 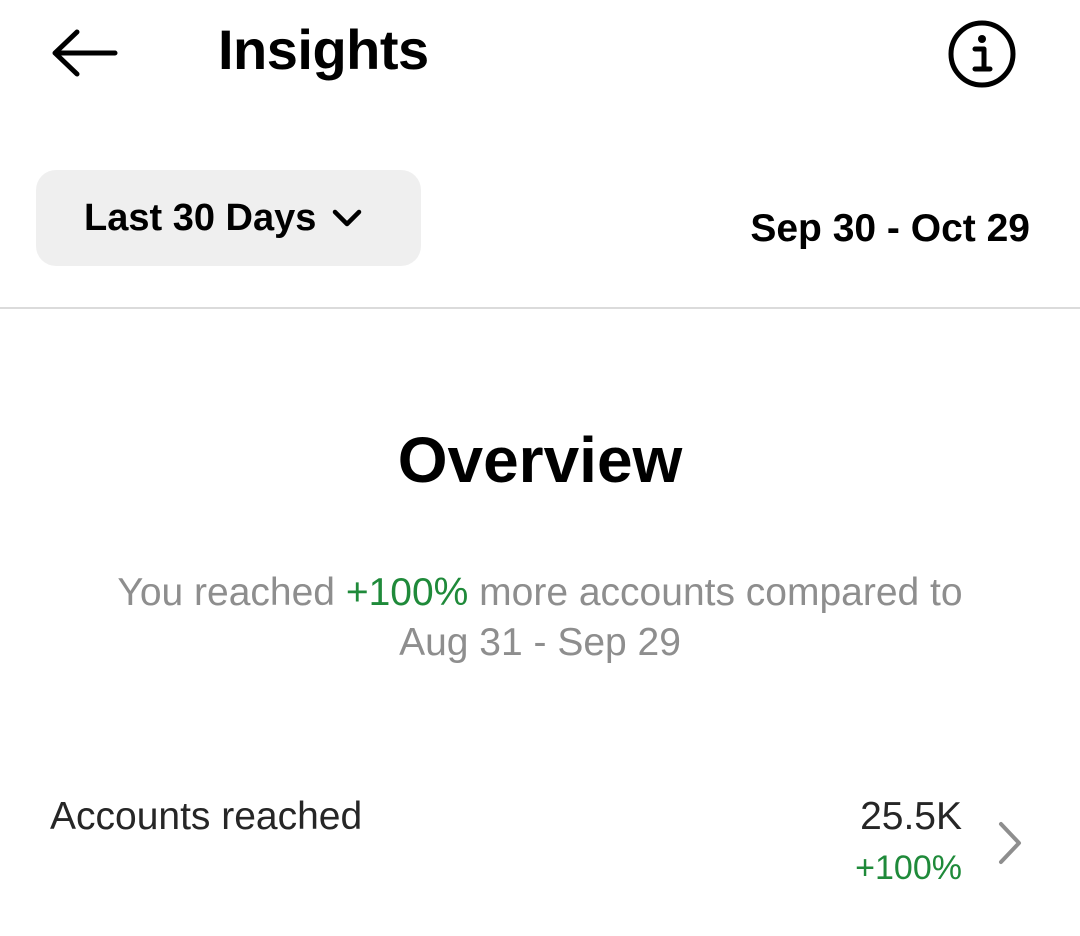 What do you see at coordinates (323, 49) in the screenshot?
I see `page-title: Insights` at bounding box center [323, 49].